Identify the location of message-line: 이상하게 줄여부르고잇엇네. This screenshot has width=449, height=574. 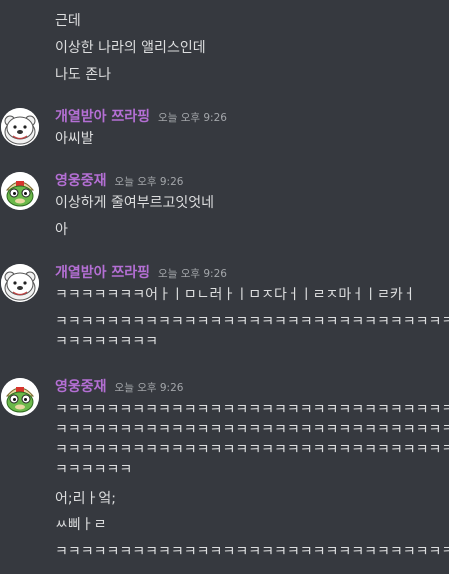
(135, 203).